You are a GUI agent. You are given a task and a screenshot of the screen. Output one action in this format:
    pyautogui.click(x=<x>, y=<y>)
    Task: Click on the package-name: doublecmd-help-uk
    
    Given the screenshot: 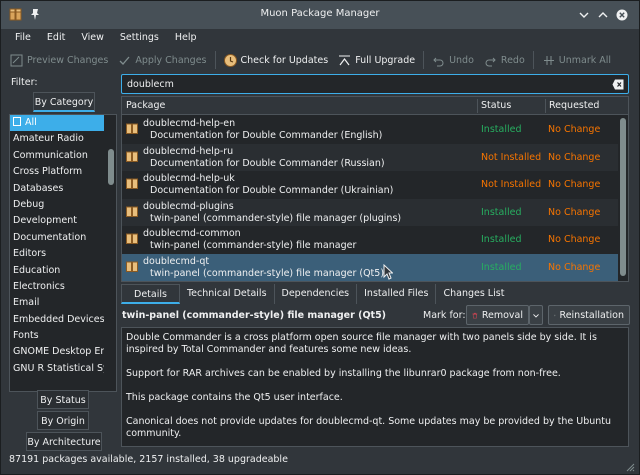 What is the action you would take?
    pyautogui.click(x=189, y=178)
    